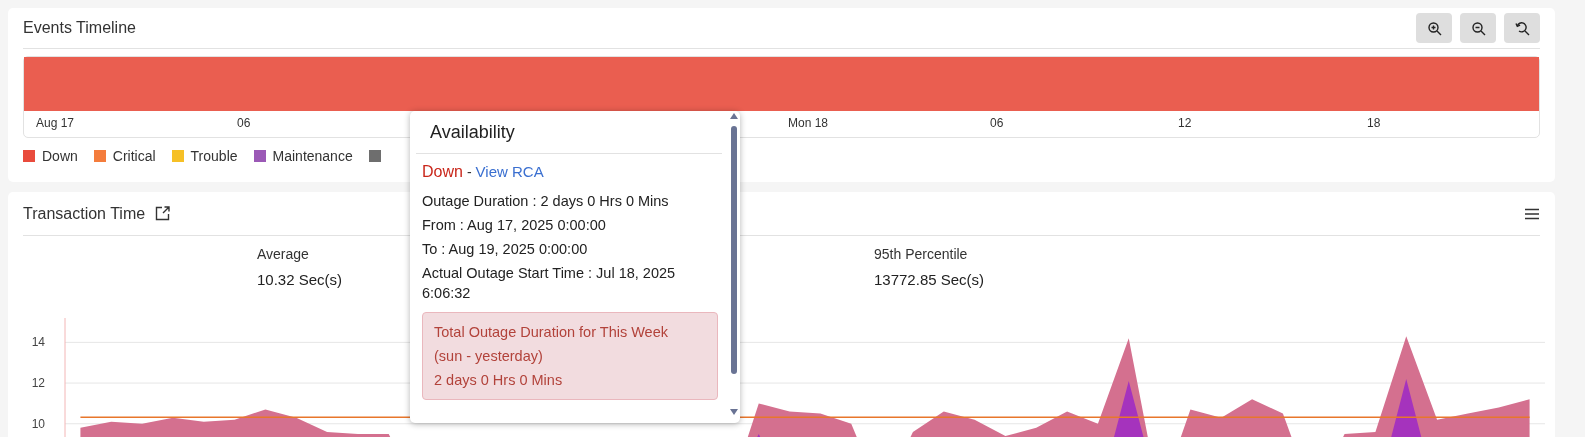  I want to click on detail-text: To : Aug 19, 2025 0:00:00, so click(505, 249).